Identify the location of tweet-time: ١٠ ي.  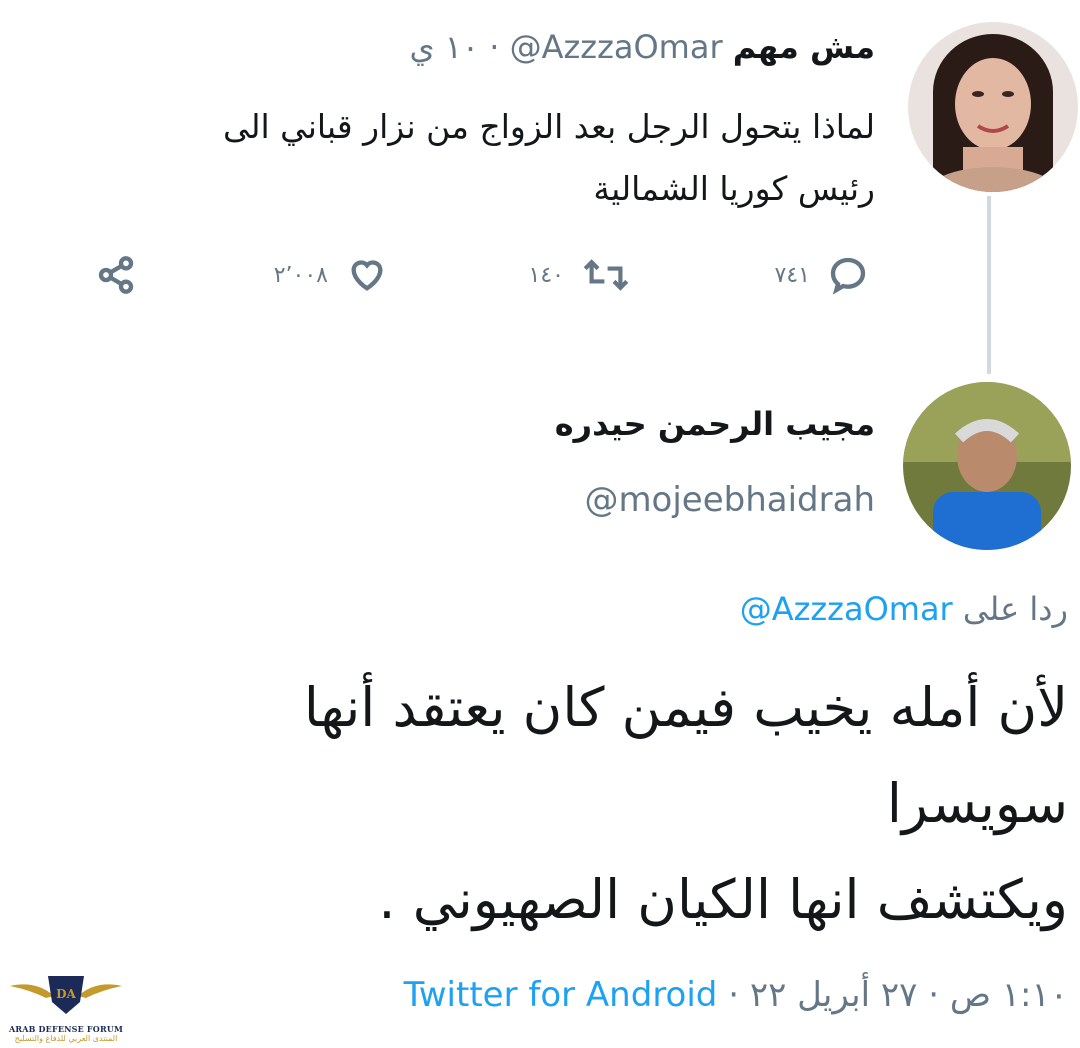
(444, 47).